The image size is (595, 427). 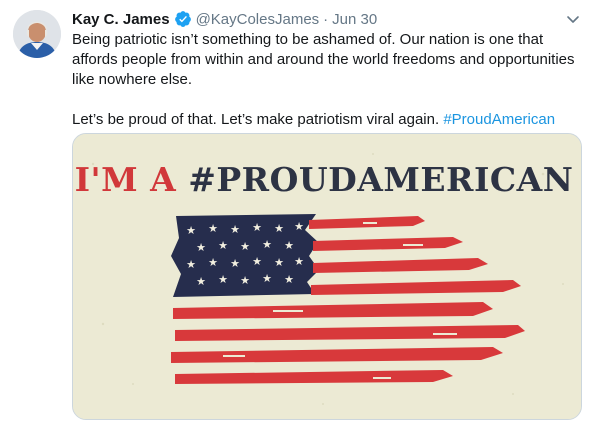 What do you see at coordinates (132, 179) in the screenshot?
I see `image-heading-part1: I'M A` at bounding box center [132, 179].